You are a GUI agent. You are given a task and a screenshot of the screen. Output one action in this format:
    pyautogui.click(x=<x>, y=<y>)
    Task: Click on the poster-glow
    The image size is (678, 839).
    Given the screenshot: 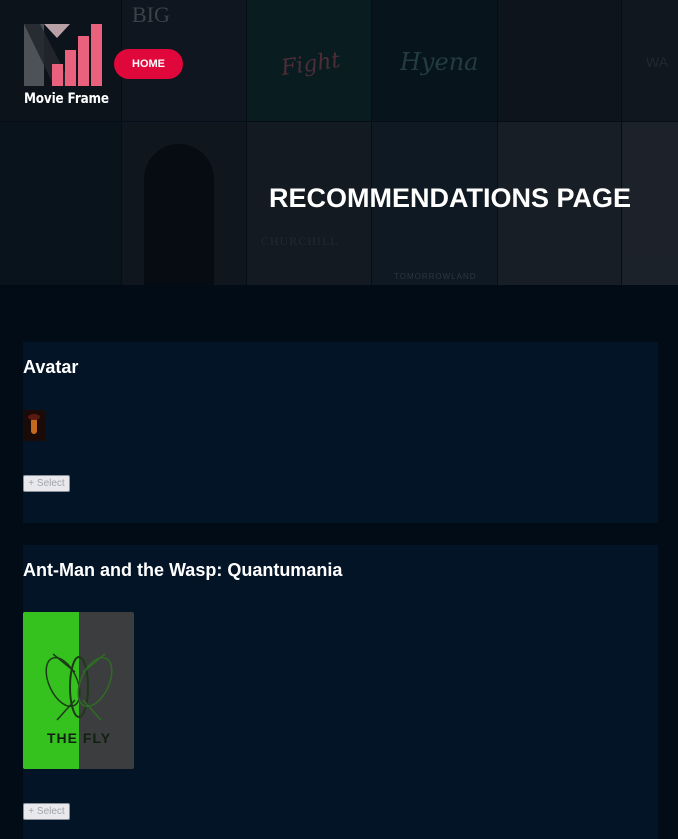 What is the action you would take?
    pyautogui.click(x=34, y=417)
    